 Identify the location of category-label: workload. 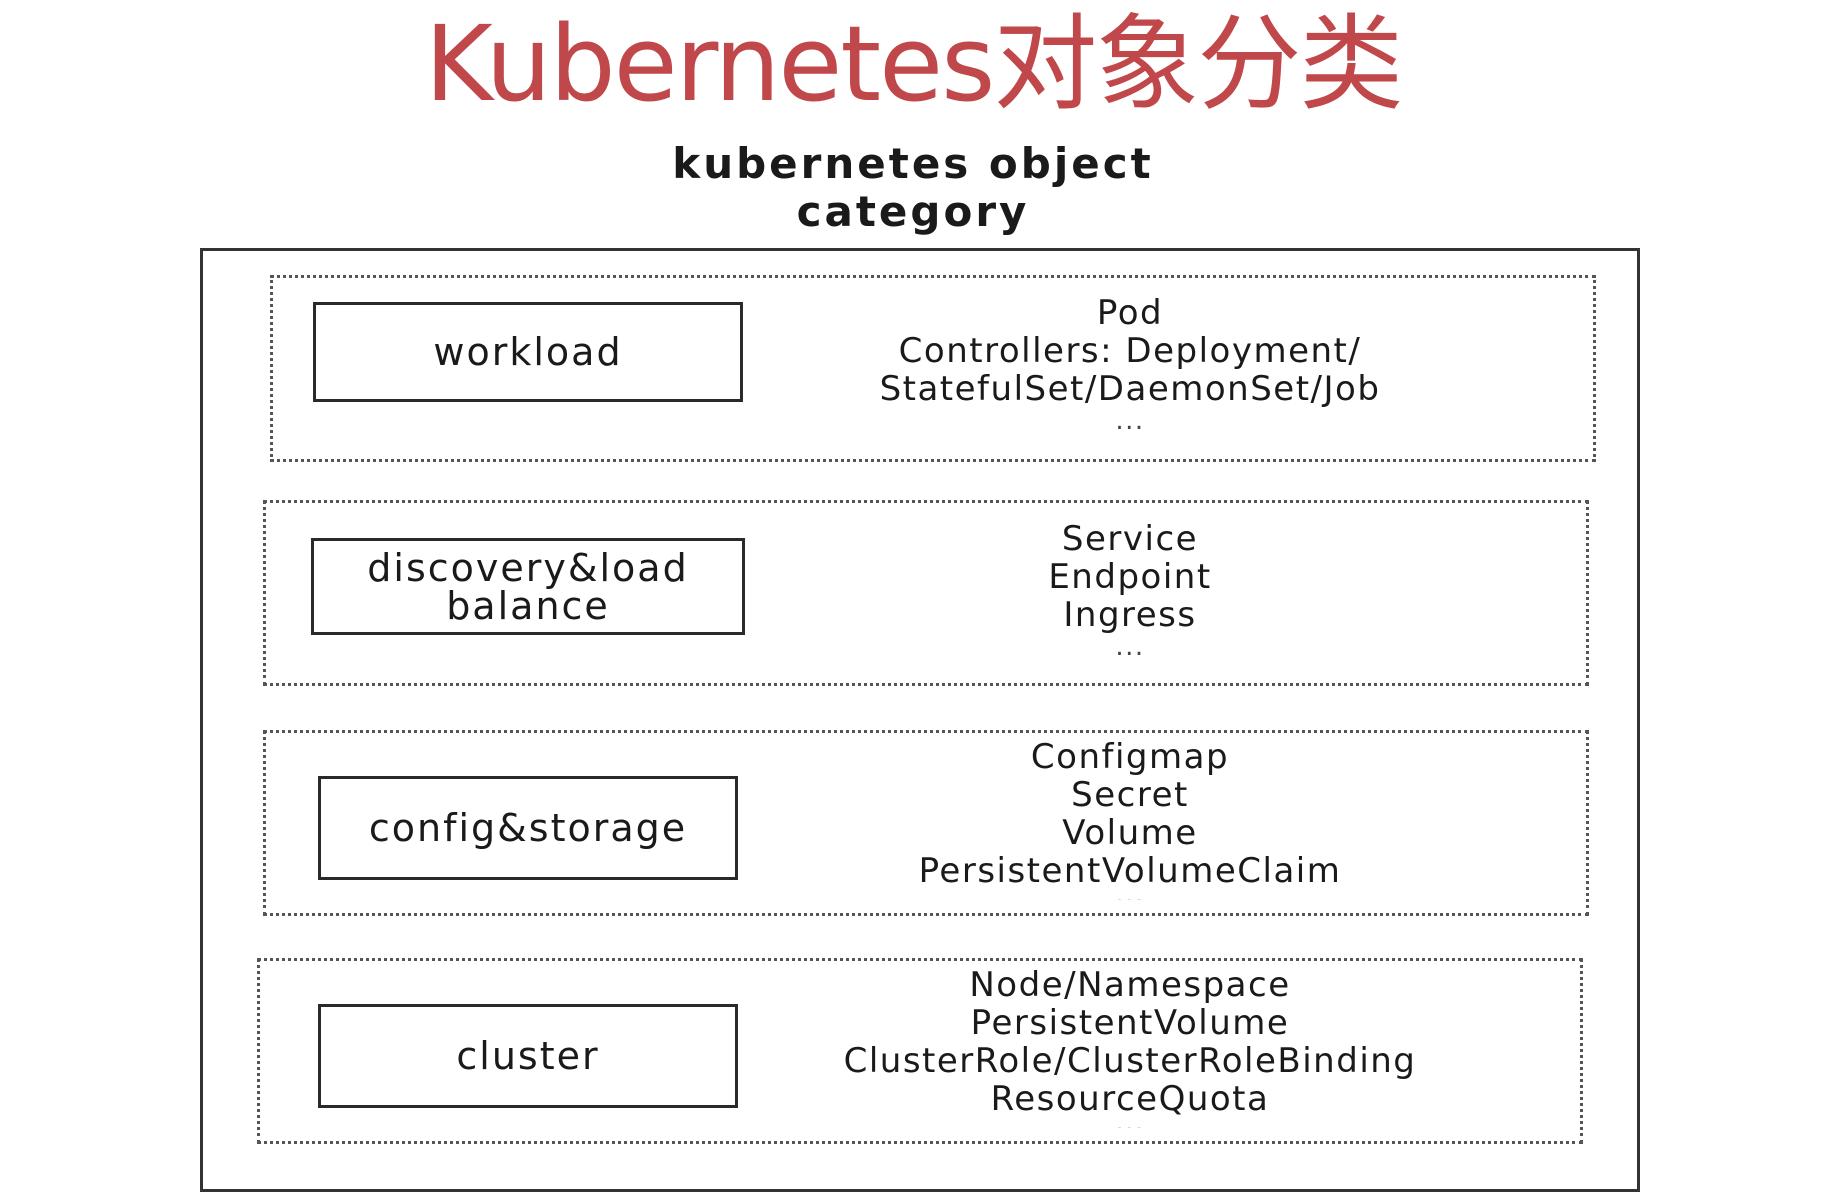
(528, 352).